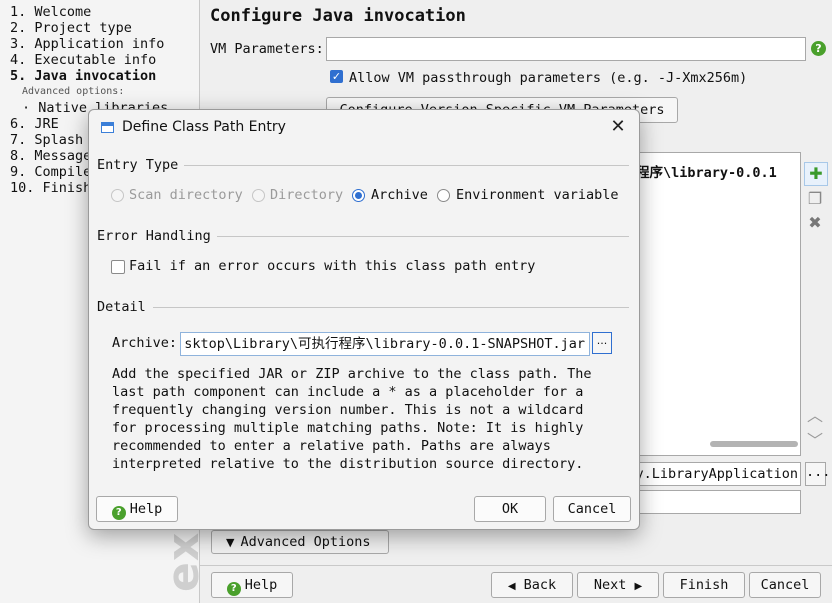 The width and height of the screenshot is (832, 603). What do you see at coordinates (754, 444) in the screenshot?
I see `horizontal-scrollbar` at bounding box center [754, 444].